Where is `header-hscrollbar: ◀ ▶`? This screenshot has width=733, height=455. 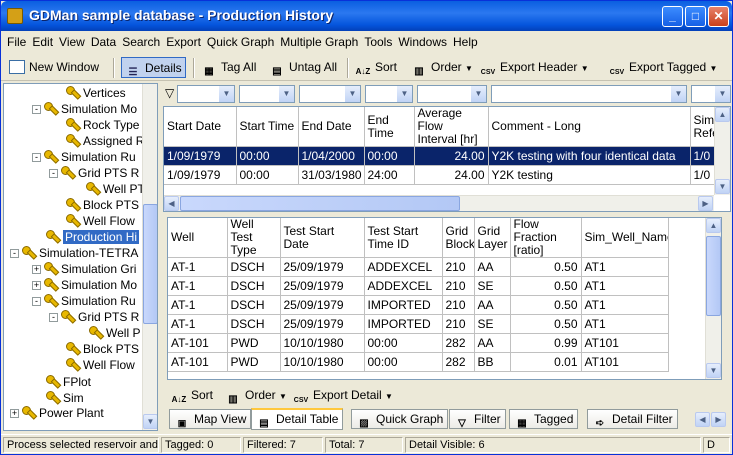 header-hscrollbar: ◀ ▶ is located at coordinates (439, 203).